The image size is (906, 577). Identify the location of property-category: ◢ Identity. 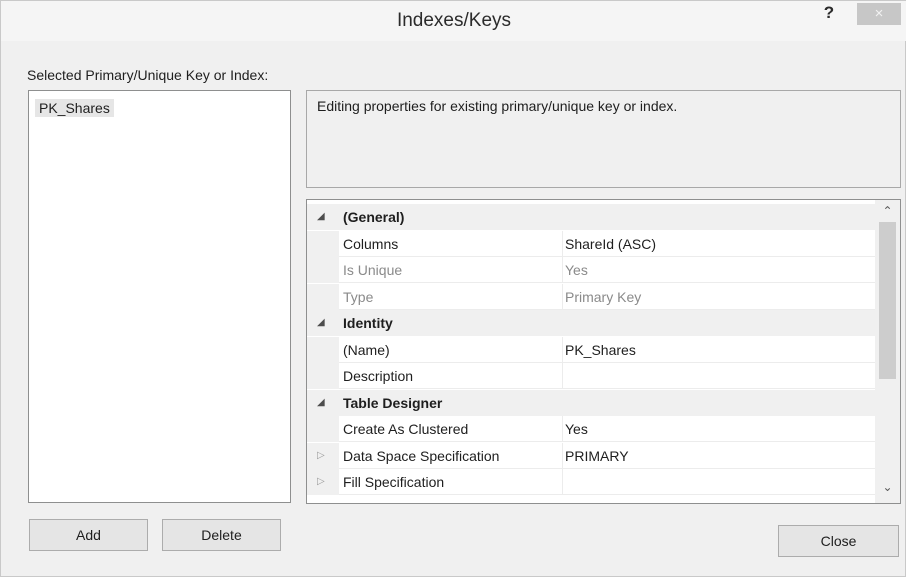
(591, 323).